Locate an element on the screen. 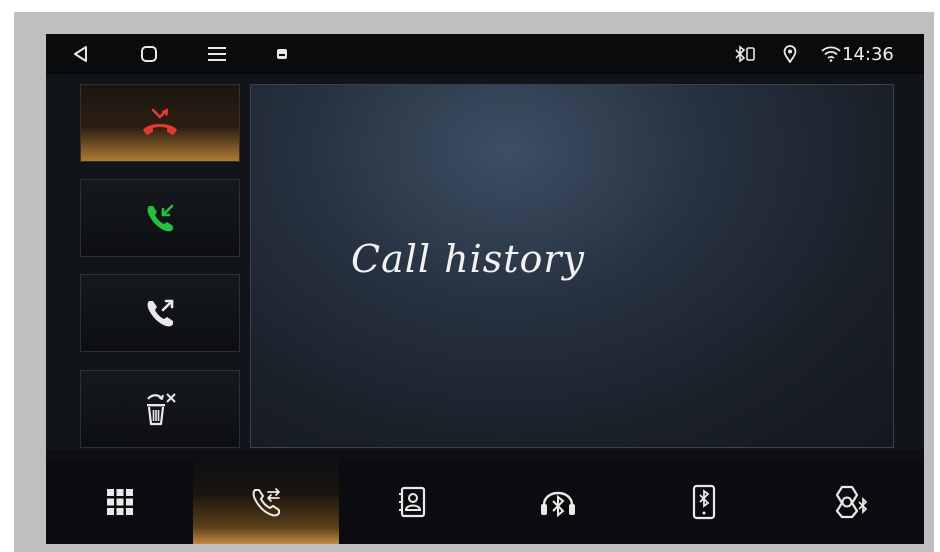  contacts-icon is located at coordinates (412, 502).